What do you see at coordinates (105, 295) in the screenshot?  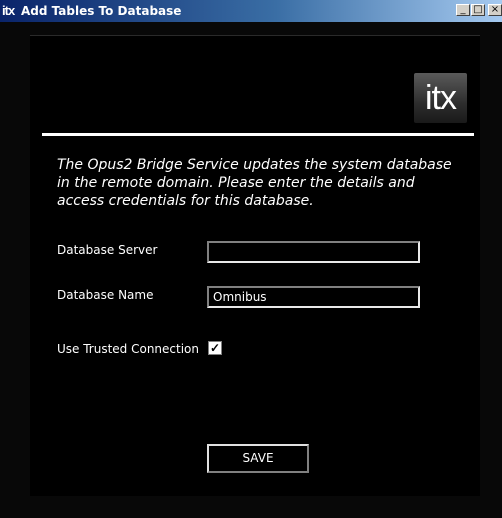 I see `database-name-label: Database Name` at bounding box center [105, 295].